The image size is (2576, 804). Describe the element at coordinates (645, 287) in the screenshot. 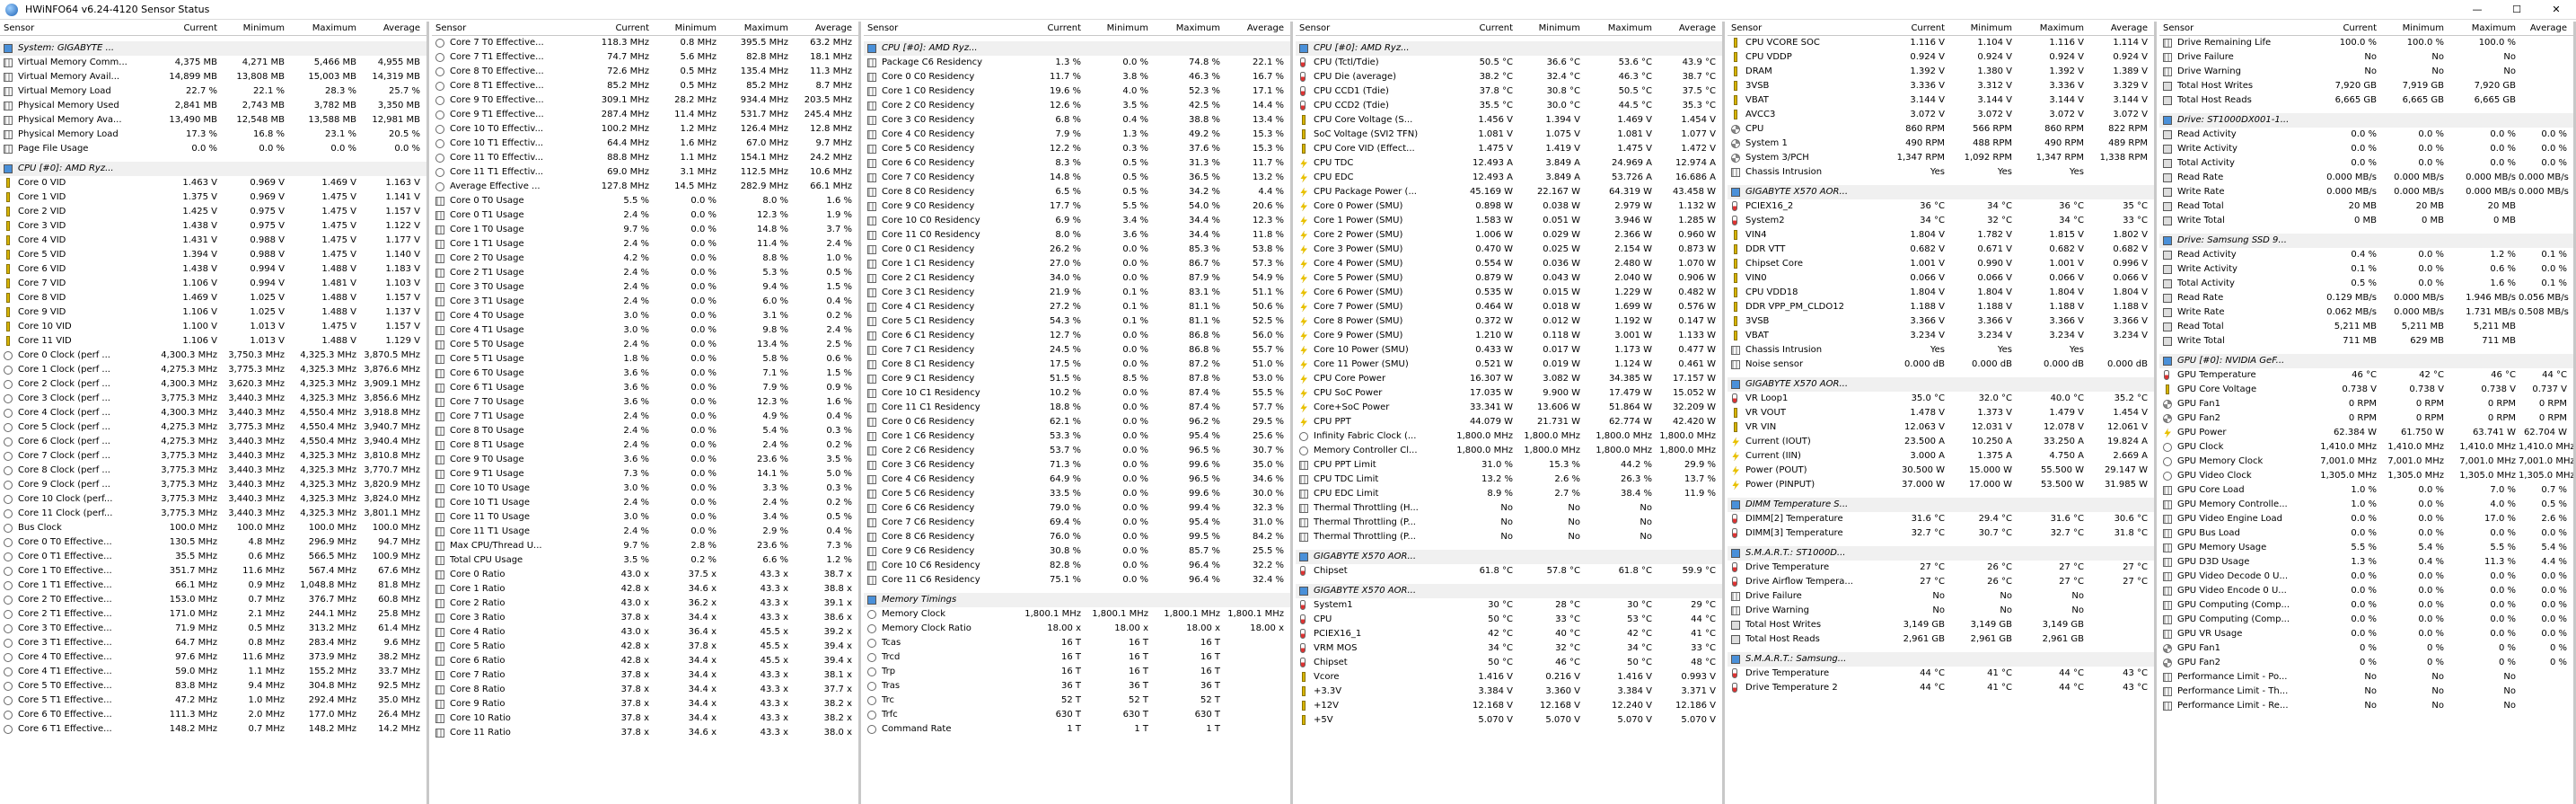

I see `sensor-row: Core 3 T0 Usage 2.4 % 0.0 % 9.4 % 1.5 %` at that location.